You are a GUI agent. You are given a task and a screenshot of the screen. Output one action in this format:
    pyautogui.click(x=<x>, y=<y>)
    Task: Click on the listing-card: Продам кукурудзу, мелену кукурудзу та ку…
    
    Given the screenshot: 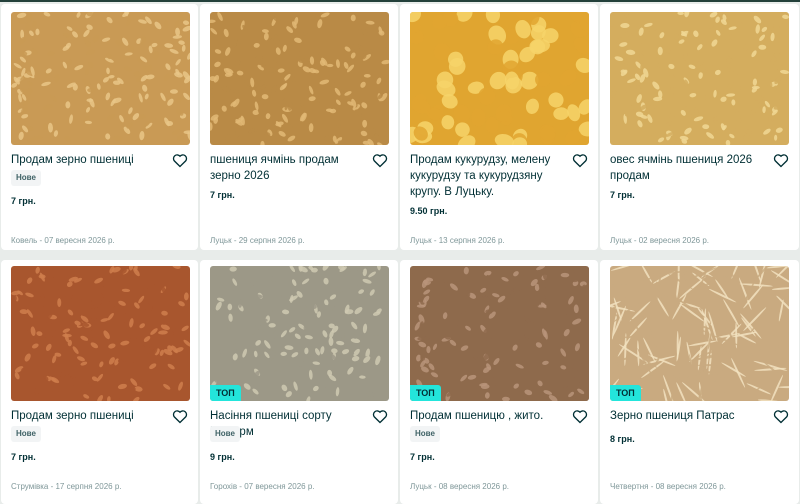 What is the action you would take?
    pyautogui.click(x=499, y=127)
    